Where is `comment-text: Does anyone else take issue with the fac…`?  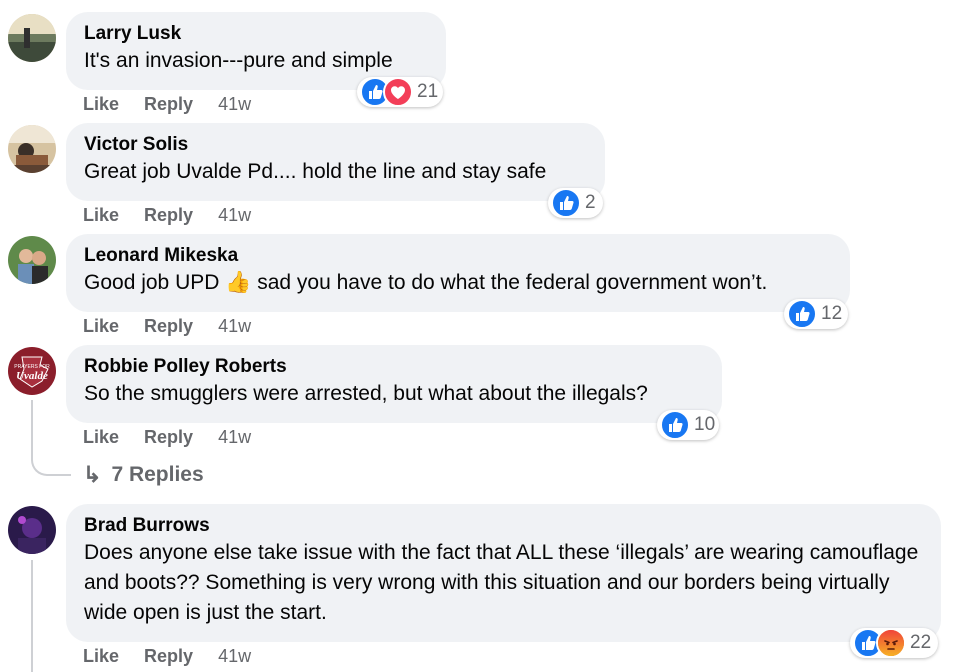 comment-text: Does anyone else take issue with the fac… is located at coordinates (504, 582).